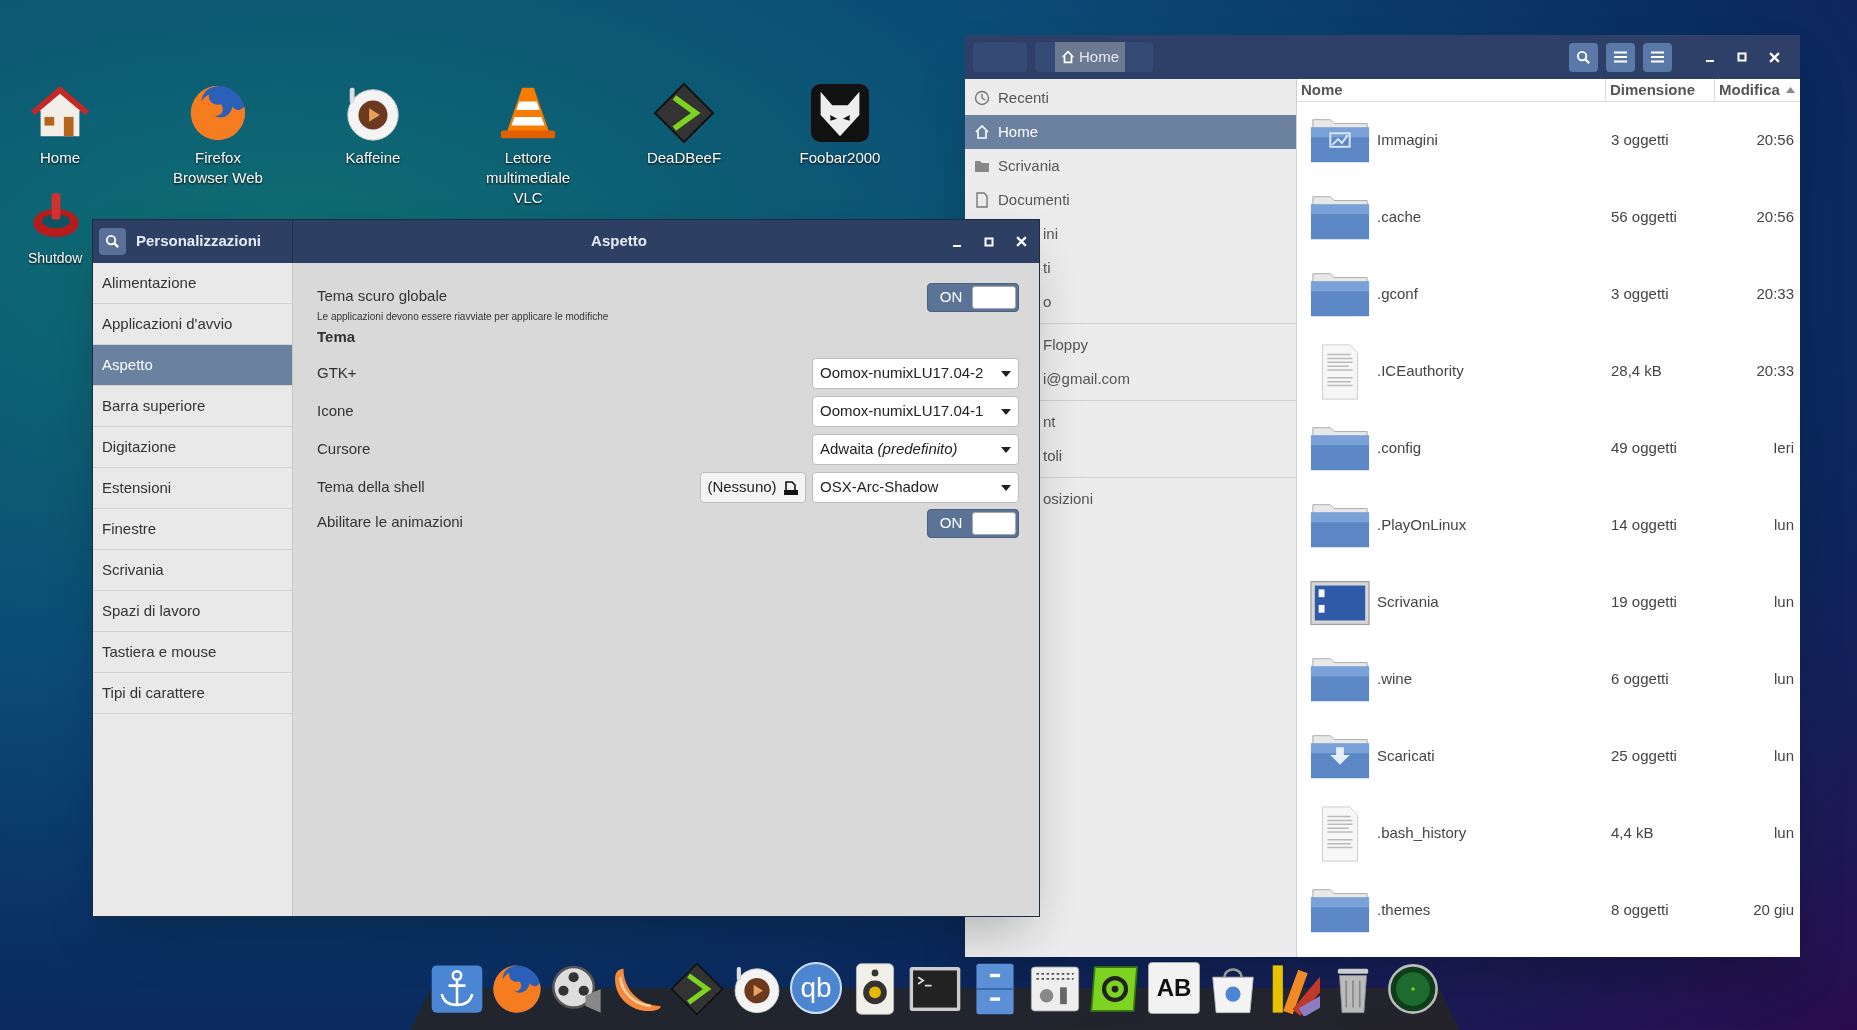 The height and width of the screenshot is (1030, 1857). I want to click on dropdown: OSX-Arc-Shadow, so click(915, 487).